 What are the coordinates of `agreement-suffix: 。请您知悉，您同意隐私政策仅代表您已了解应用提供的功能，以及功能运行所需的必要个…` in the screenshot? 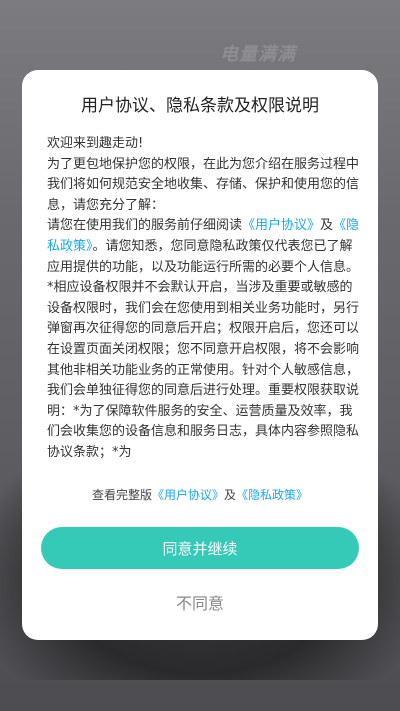 It's located at (203, 256).